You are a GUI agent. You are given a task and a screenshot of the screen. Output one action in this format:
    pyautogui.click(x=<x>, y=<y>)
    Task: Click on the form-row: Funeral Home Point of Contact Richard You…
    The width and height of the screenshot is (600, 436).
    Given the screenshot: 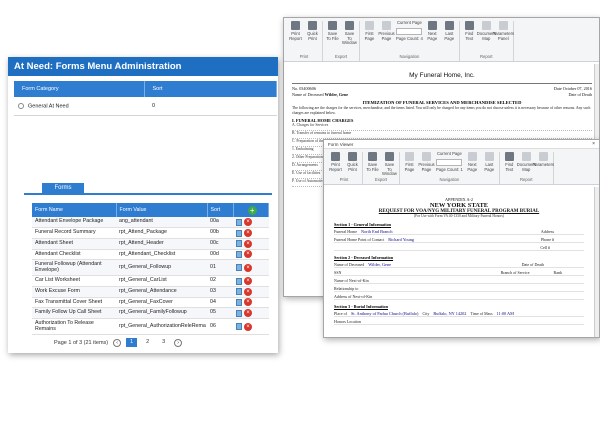 What is the action you would take?
    pyautogui.click(x=459, y=239)
    